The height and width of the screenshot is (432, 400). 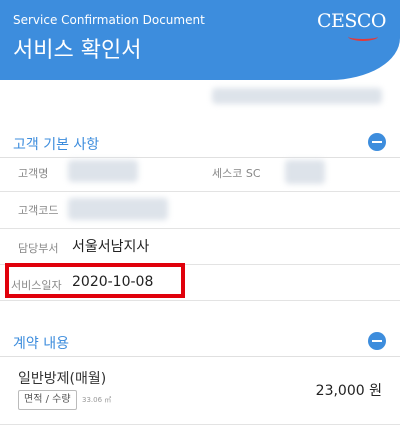 I want to click on branch-label: 담당부서, so click(x=38, y=248).